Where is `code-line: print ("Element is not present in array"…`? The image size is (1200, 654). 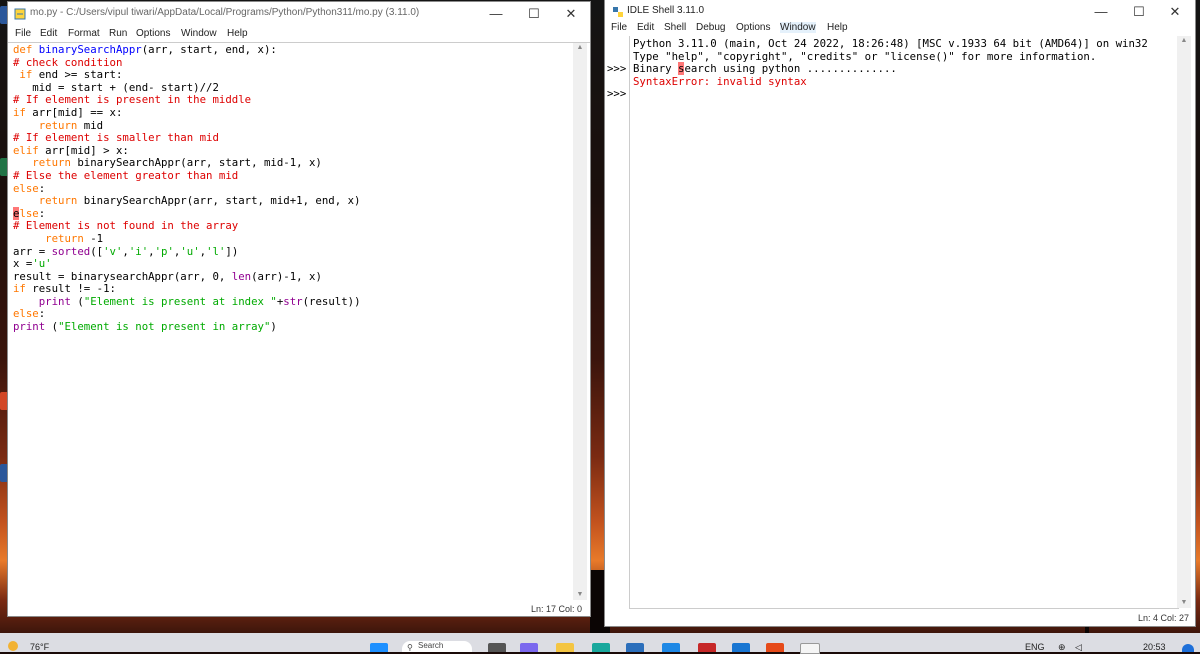 code-line: print ("Element is not present in array"… is located at coordinates (290, 327).